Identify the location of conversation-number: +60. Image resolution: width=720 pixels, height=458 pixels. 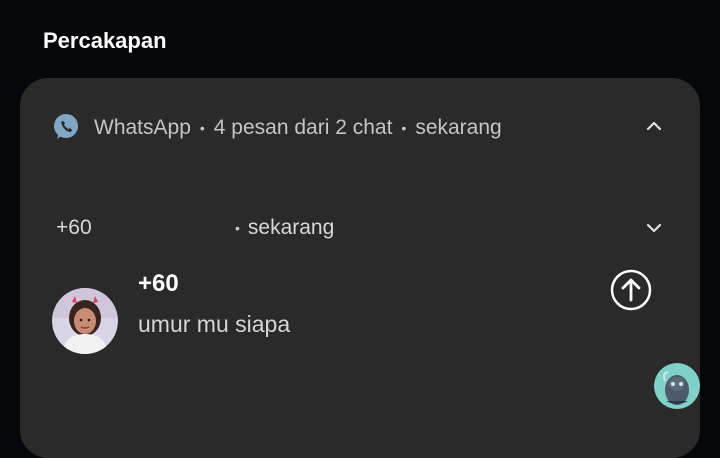
(74, 227).